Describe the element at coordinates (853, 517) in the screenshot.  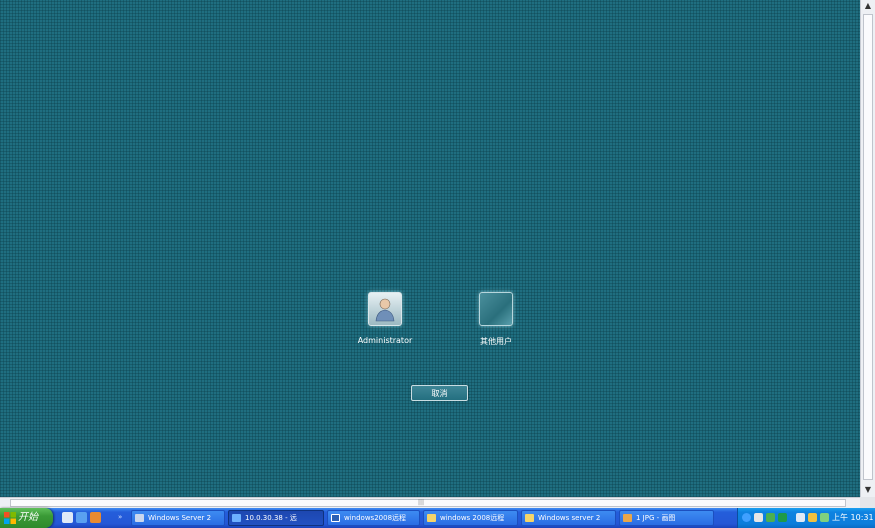
I see `clock: 上午 10:31` at that location.